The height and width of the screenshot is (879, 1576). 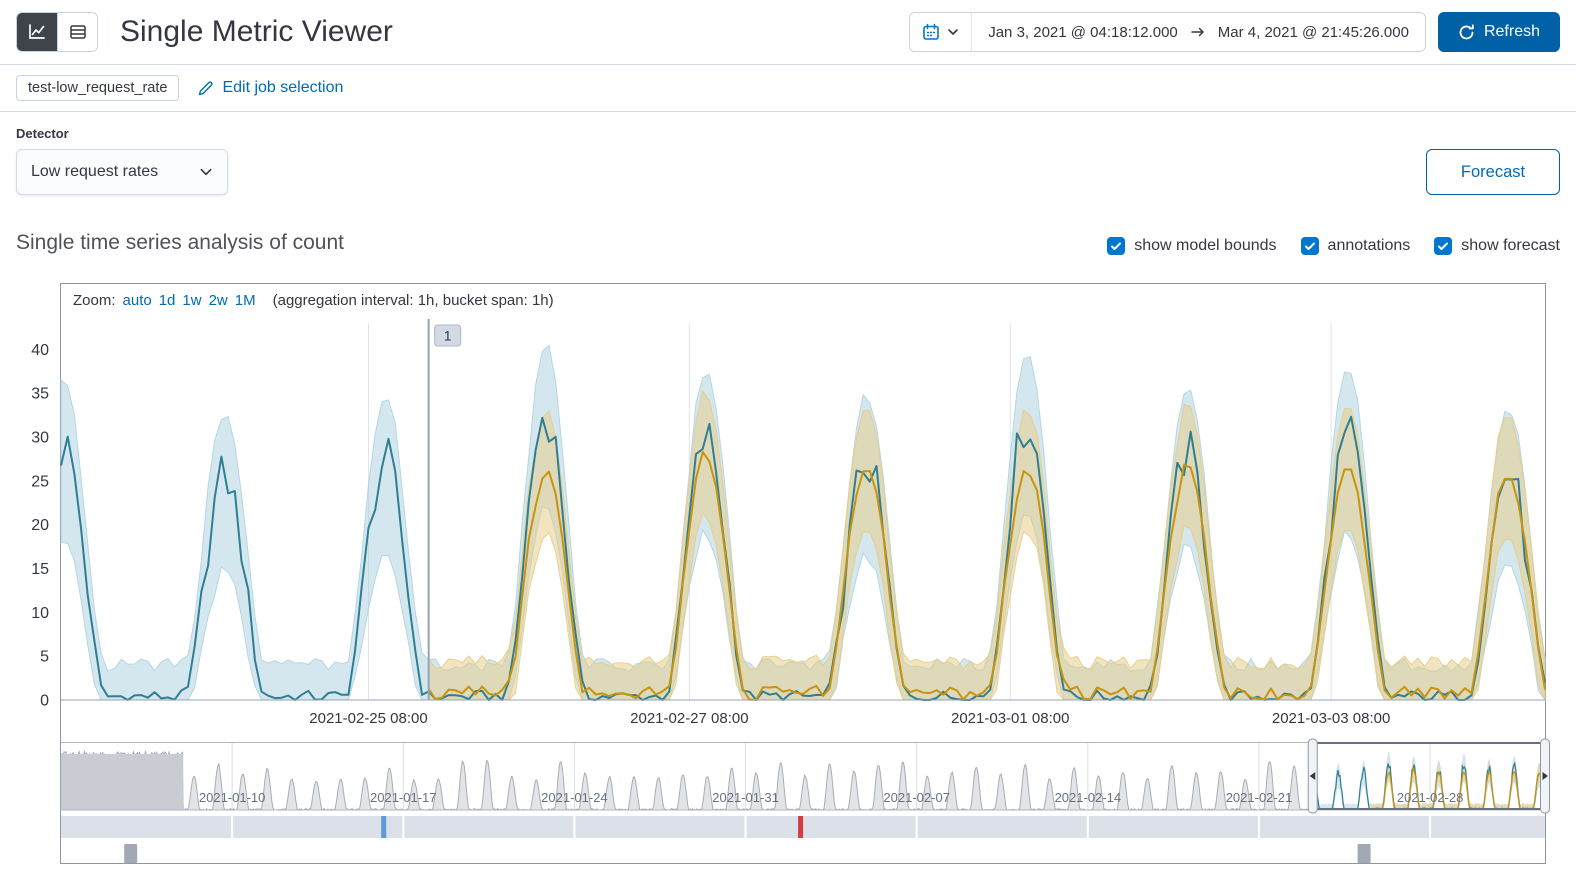 What do you see at coordinates (574, 797) in the screenshot?
I see `svg-text: 2021-01-24` at bounding box center [574, 797].